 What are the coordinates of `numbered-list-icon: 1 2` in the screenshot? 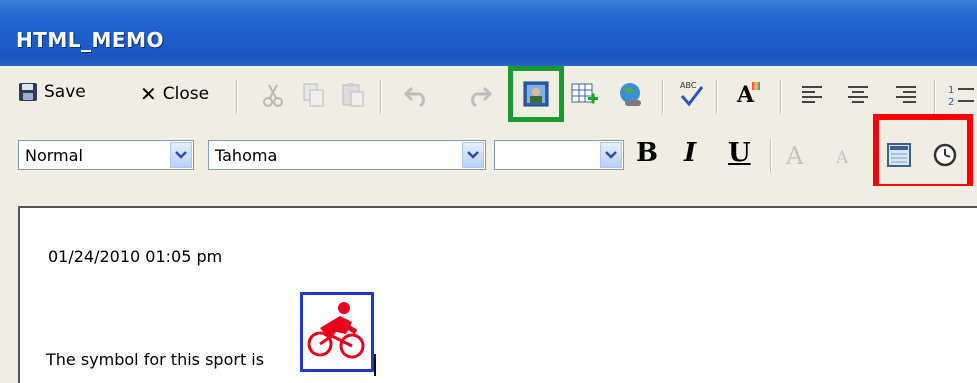 It's located at (961, 95).